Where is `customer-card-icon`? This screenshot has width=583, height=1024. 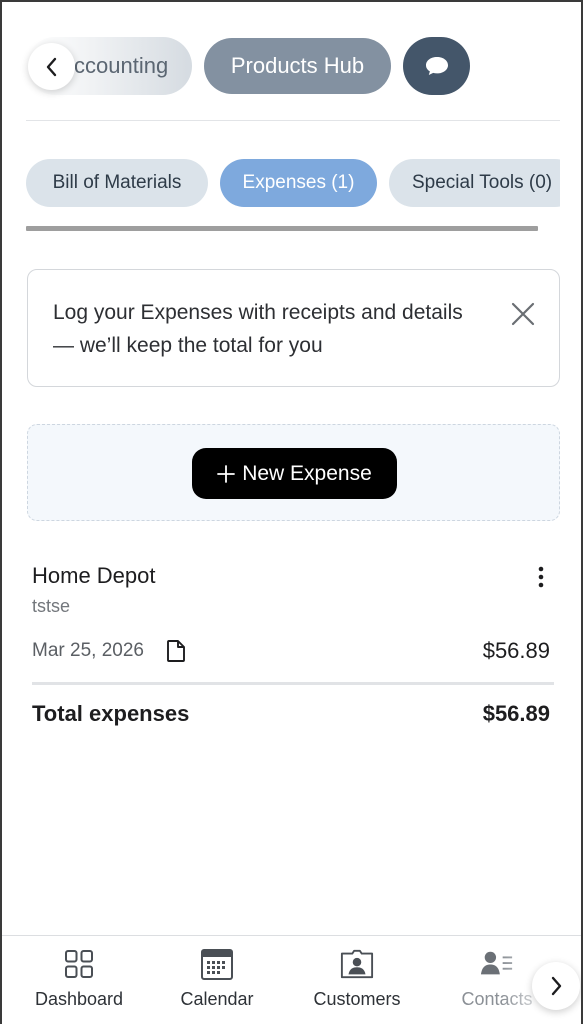
customer-card-icon is located at coordinates (357, 964).